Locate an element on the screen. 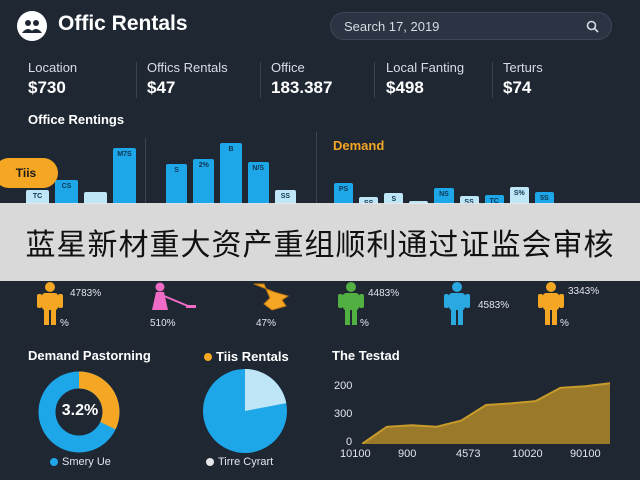 This screenshot has height=480, width=640. donut-legend-label: Smery Ue is located at coordinates (86, 462).